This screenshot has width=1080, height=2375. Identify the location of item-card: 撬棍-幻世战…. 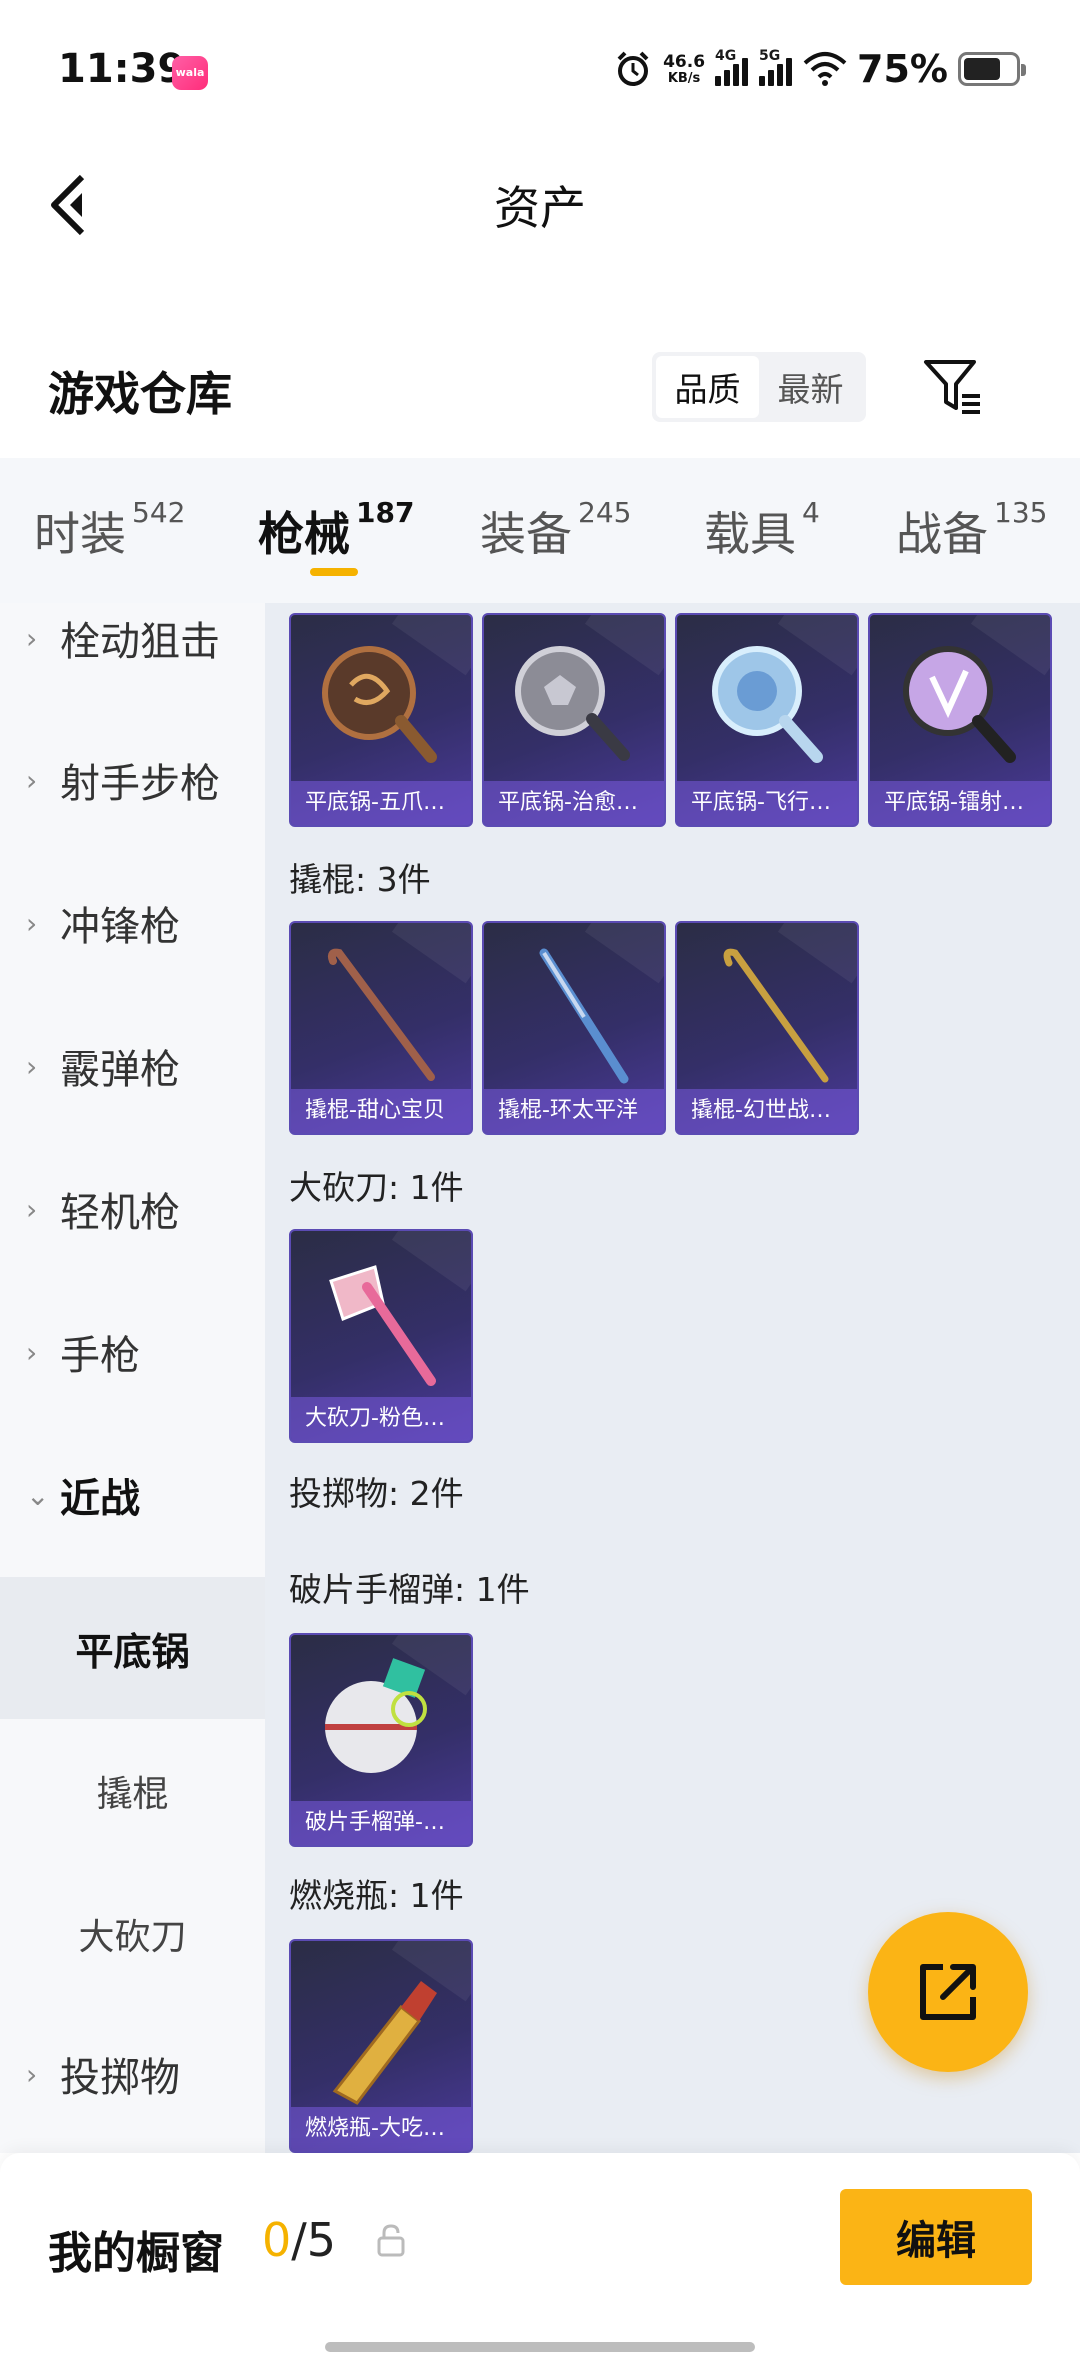
(767, 1028).